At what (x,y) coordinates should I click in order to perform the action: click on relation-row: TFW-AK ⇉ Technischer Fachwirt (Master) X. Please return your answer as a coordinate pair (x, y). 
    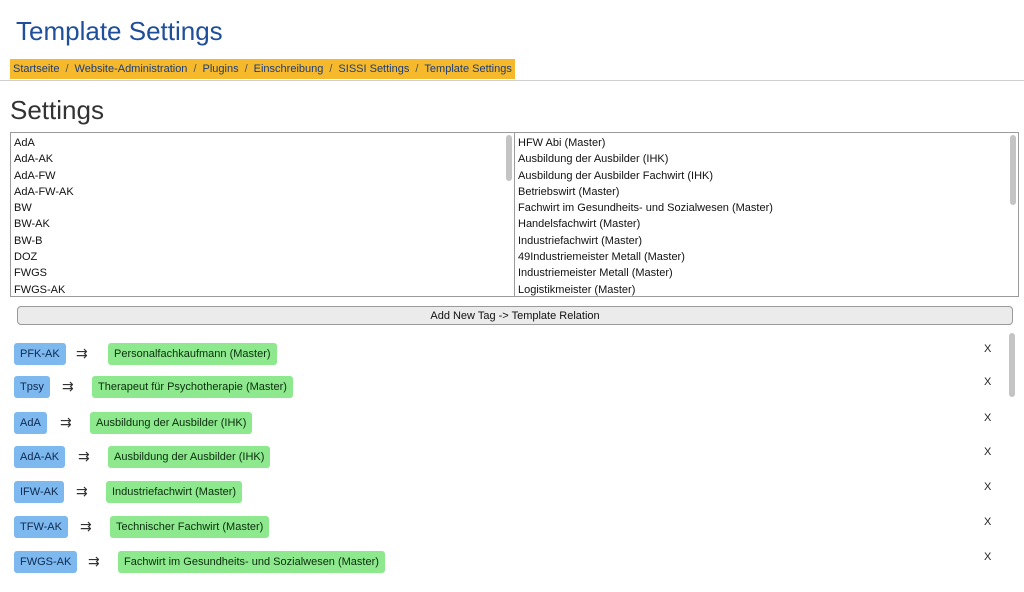
    Looking at the image, I should click on (505, 528).